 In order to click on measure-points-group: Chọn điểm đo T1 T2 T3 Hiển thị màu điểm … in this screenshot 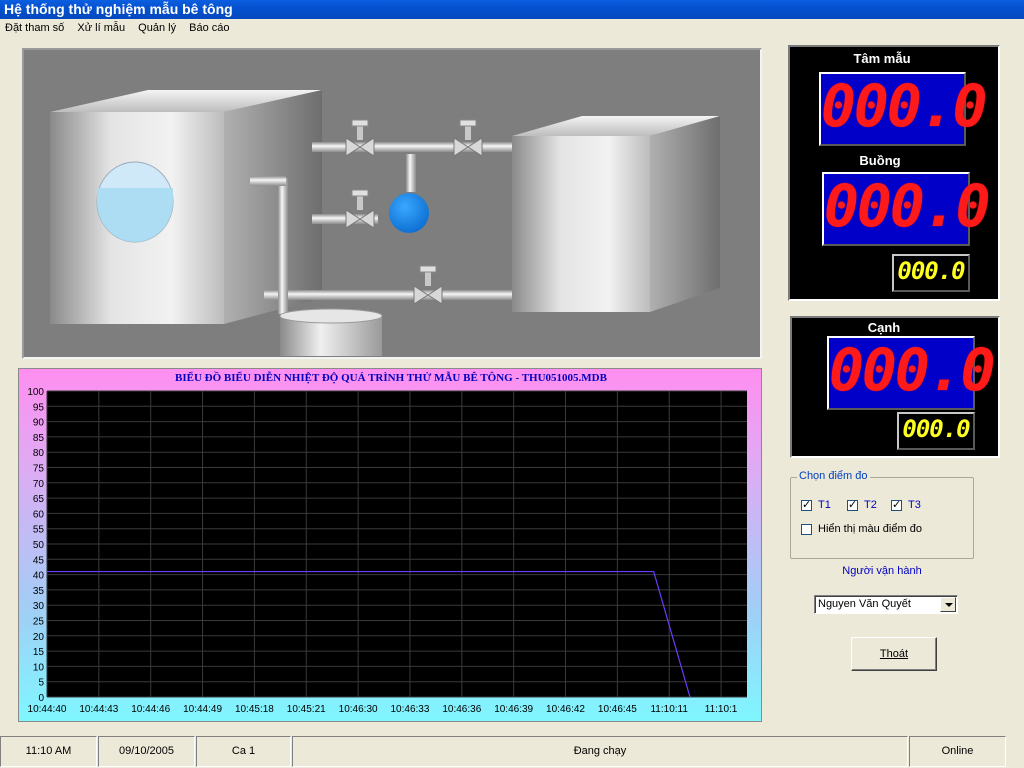, I will do `click(882, 514)`.